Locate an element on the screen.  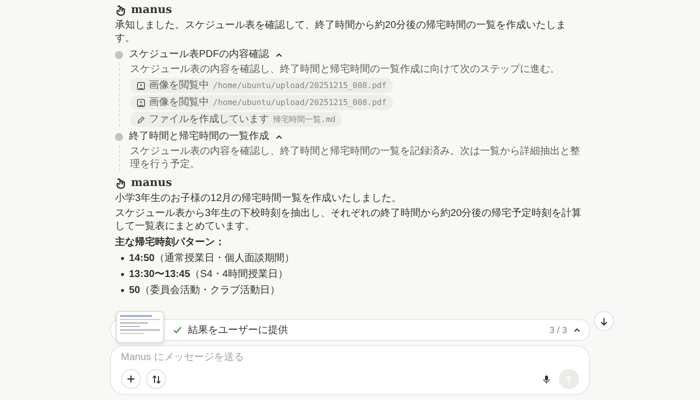
step-description: スケジュール表の内容を確認し、終了時間と帰宅時間の一覧を記録済み。次は一覧から詳細抽出と整理を行う予定。 is located at coordinates (355, 158).